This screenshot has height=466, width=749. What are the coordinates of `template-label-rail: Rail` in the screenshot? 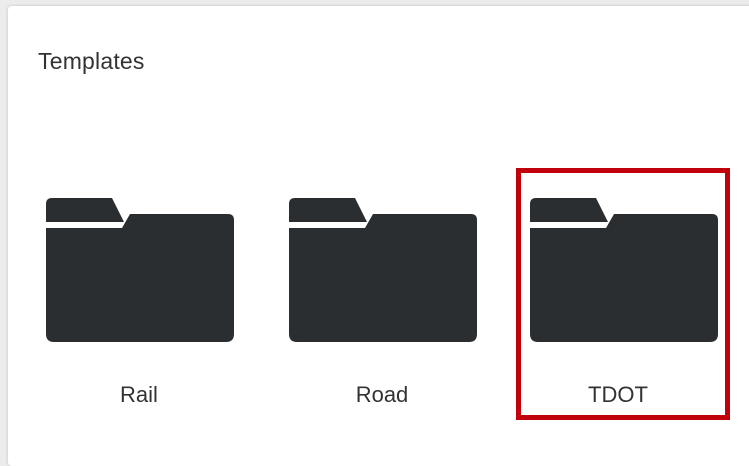 It's located at (139, 394).